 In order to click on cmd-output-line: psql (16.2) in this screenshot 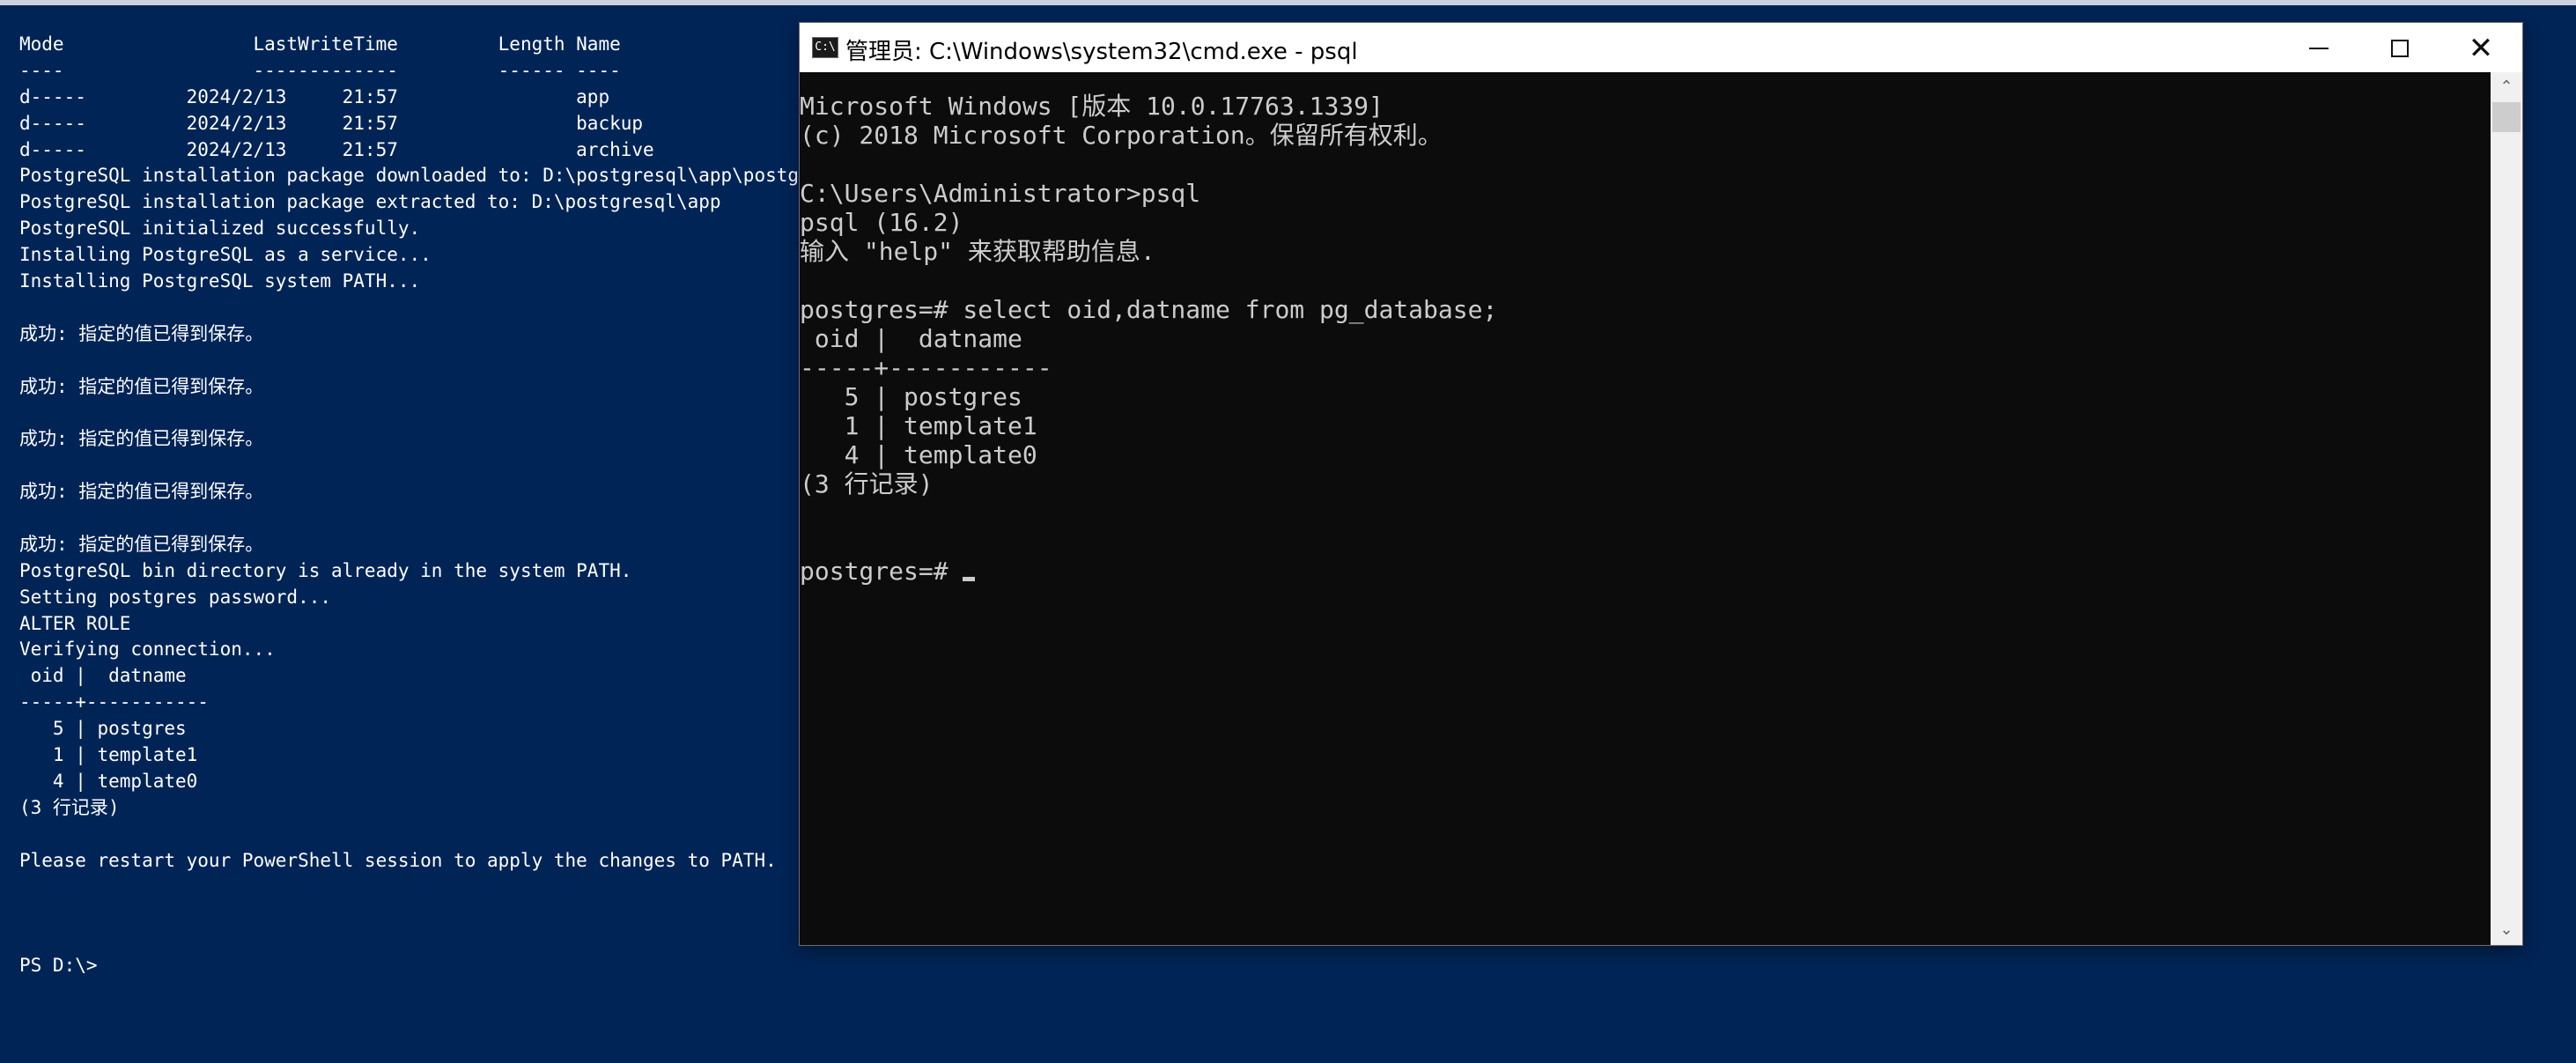, I will do `click(881, 222)`.